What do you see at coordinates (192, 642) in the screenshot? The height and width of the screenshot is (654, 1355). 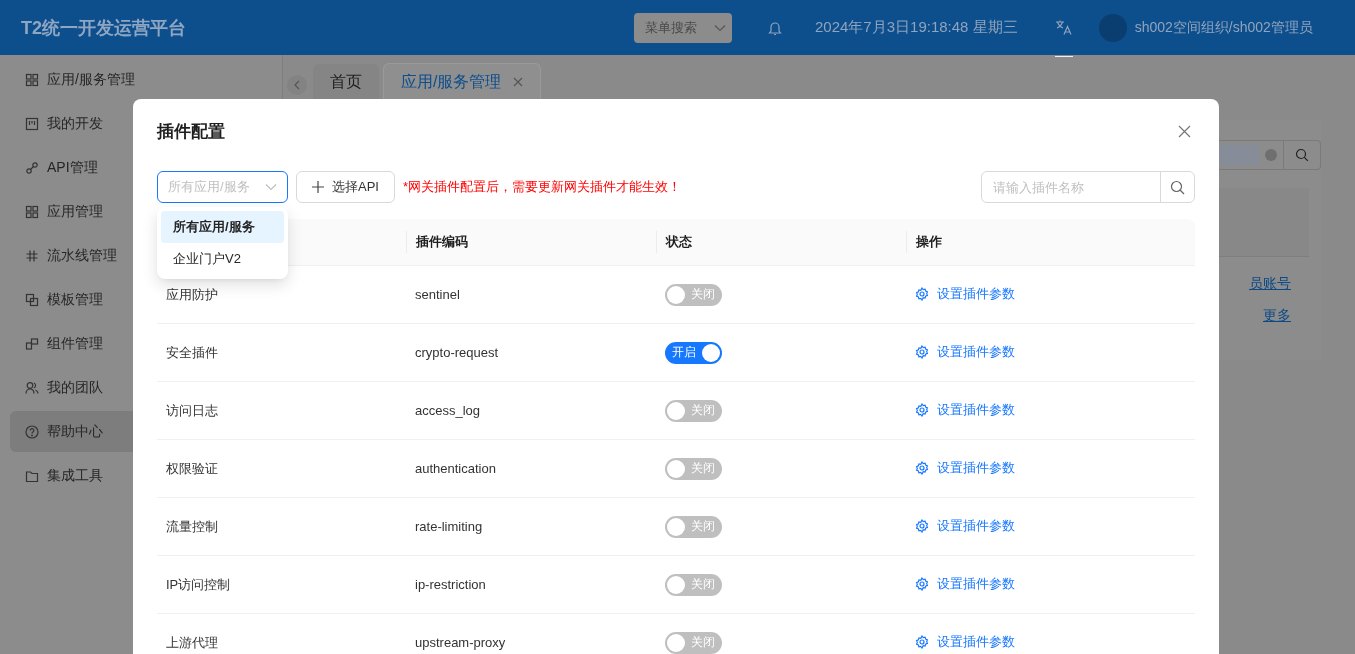 I see `table-cell-text: 上游代理` at bounding box center [192, 642].